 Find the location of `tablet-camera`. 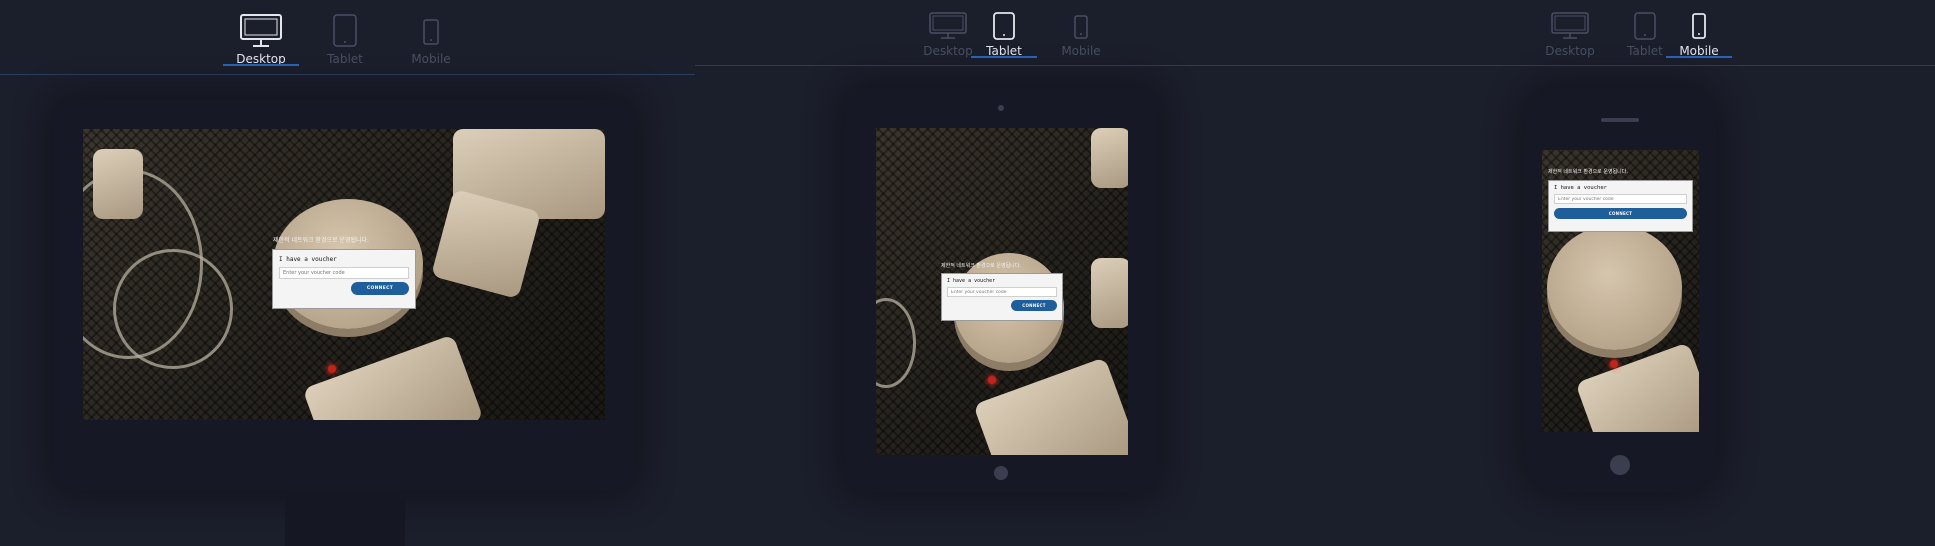

tablet-camera is located at coordinates (1001, 108).